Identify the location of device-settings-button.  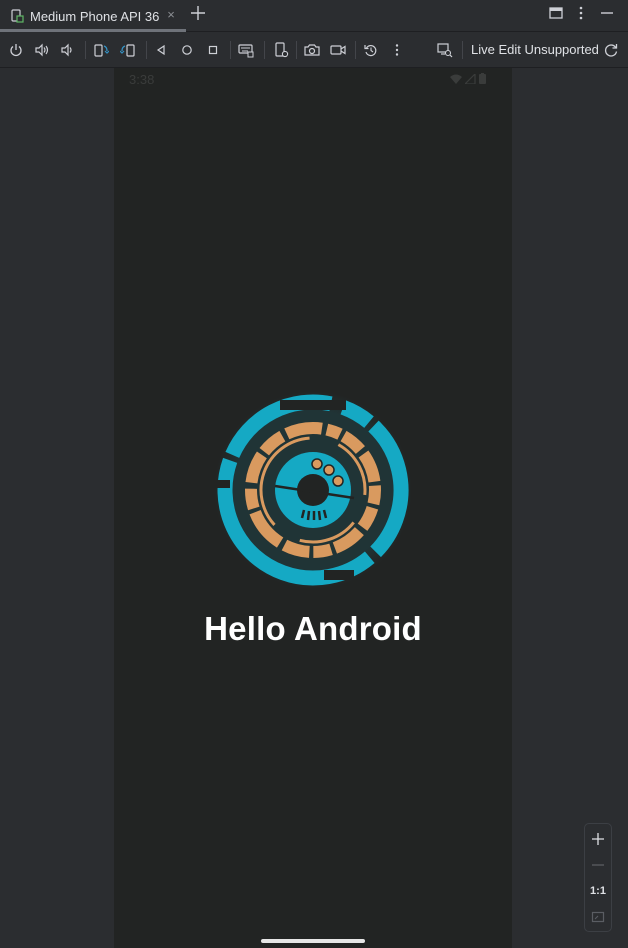
(281, 50).